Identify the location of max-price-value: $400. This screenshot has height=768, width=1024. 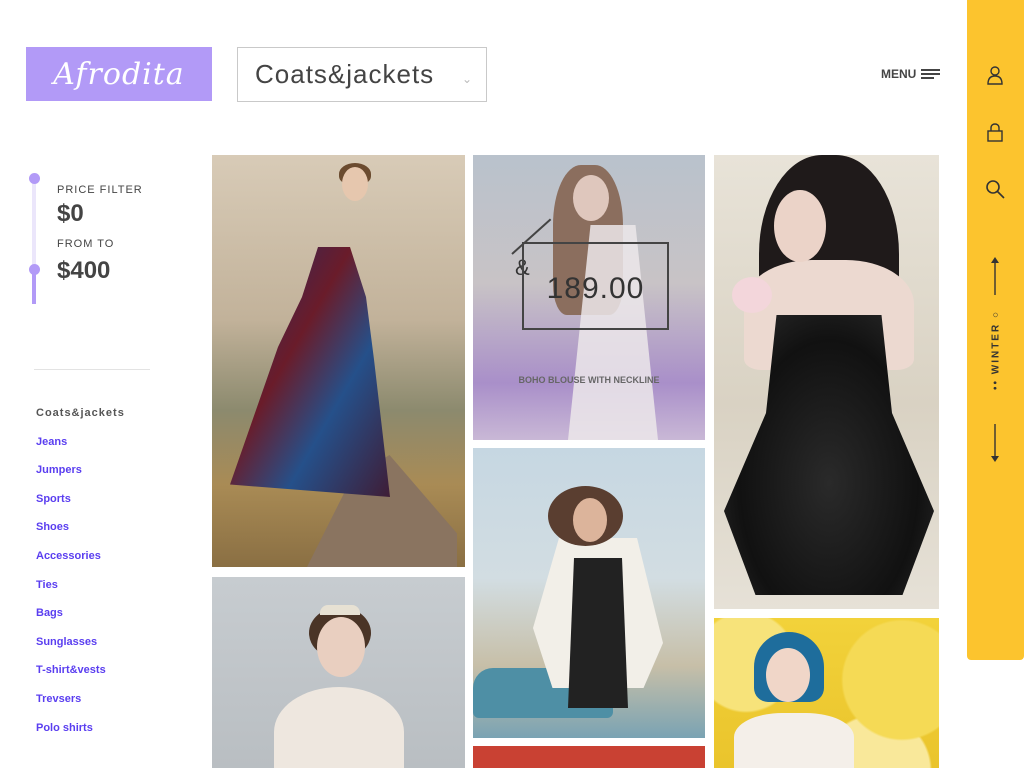
(84, 270).